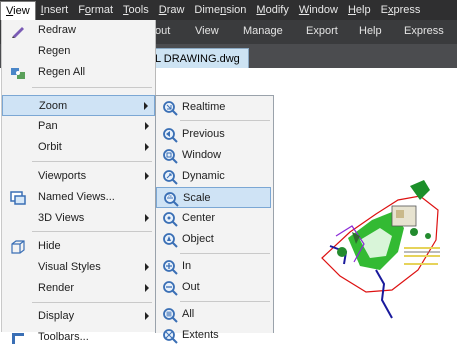 This screenshot has height=349, width=457. What do you see at coordinates (78, 316) in the screenshot?
I see `menu-item-display: Display` at bounding box center [78, 316].